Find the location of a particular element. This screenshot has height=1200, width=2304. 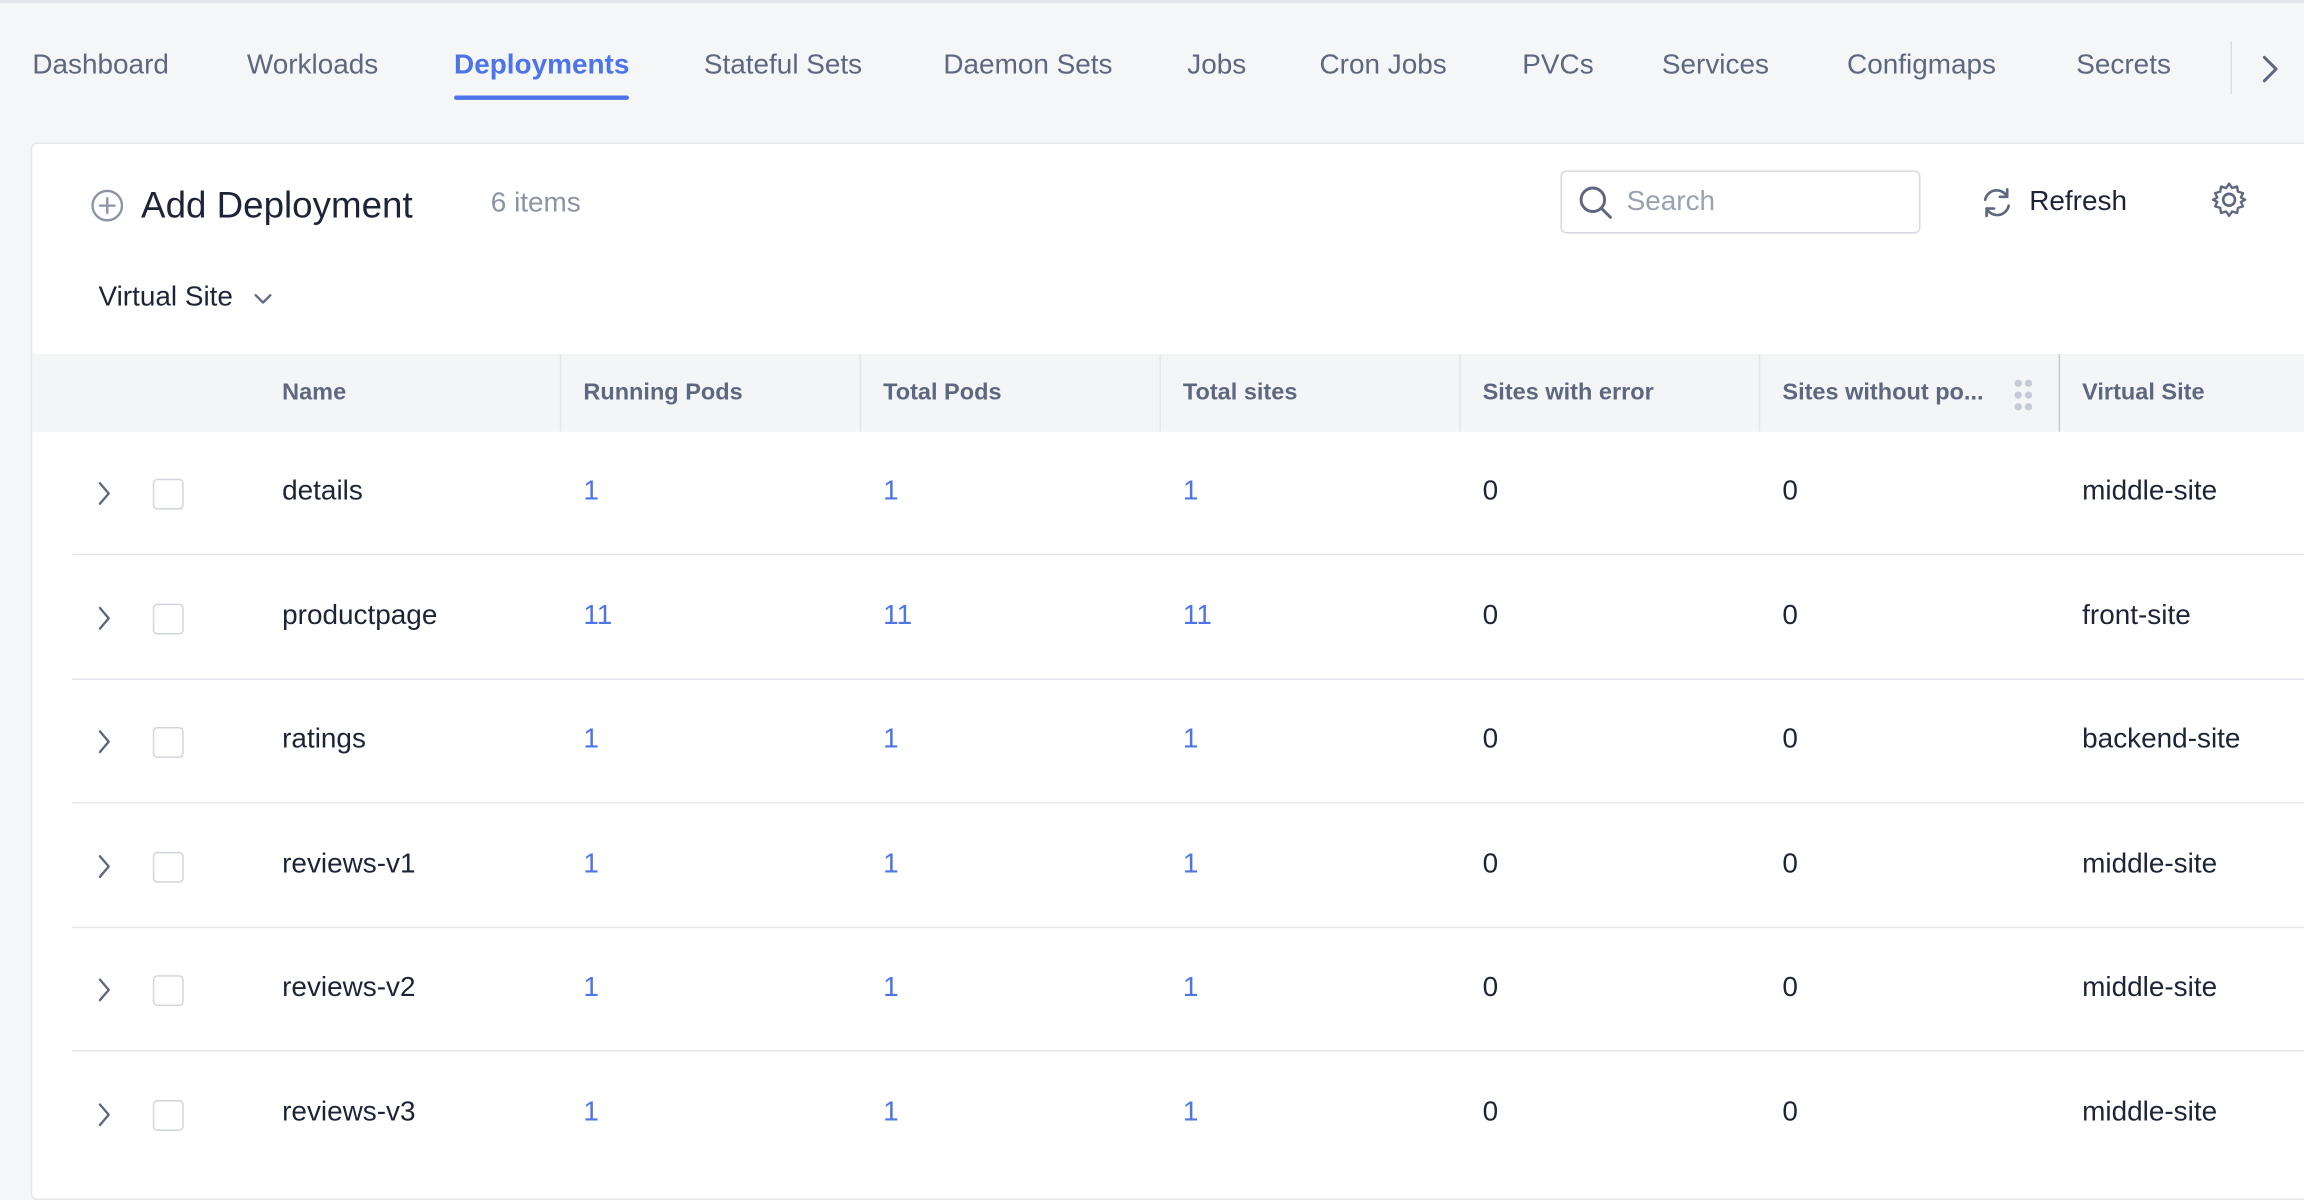

table-row: productpage 11 11 11 0 0 front-site is located at coordinates (1188, 619).